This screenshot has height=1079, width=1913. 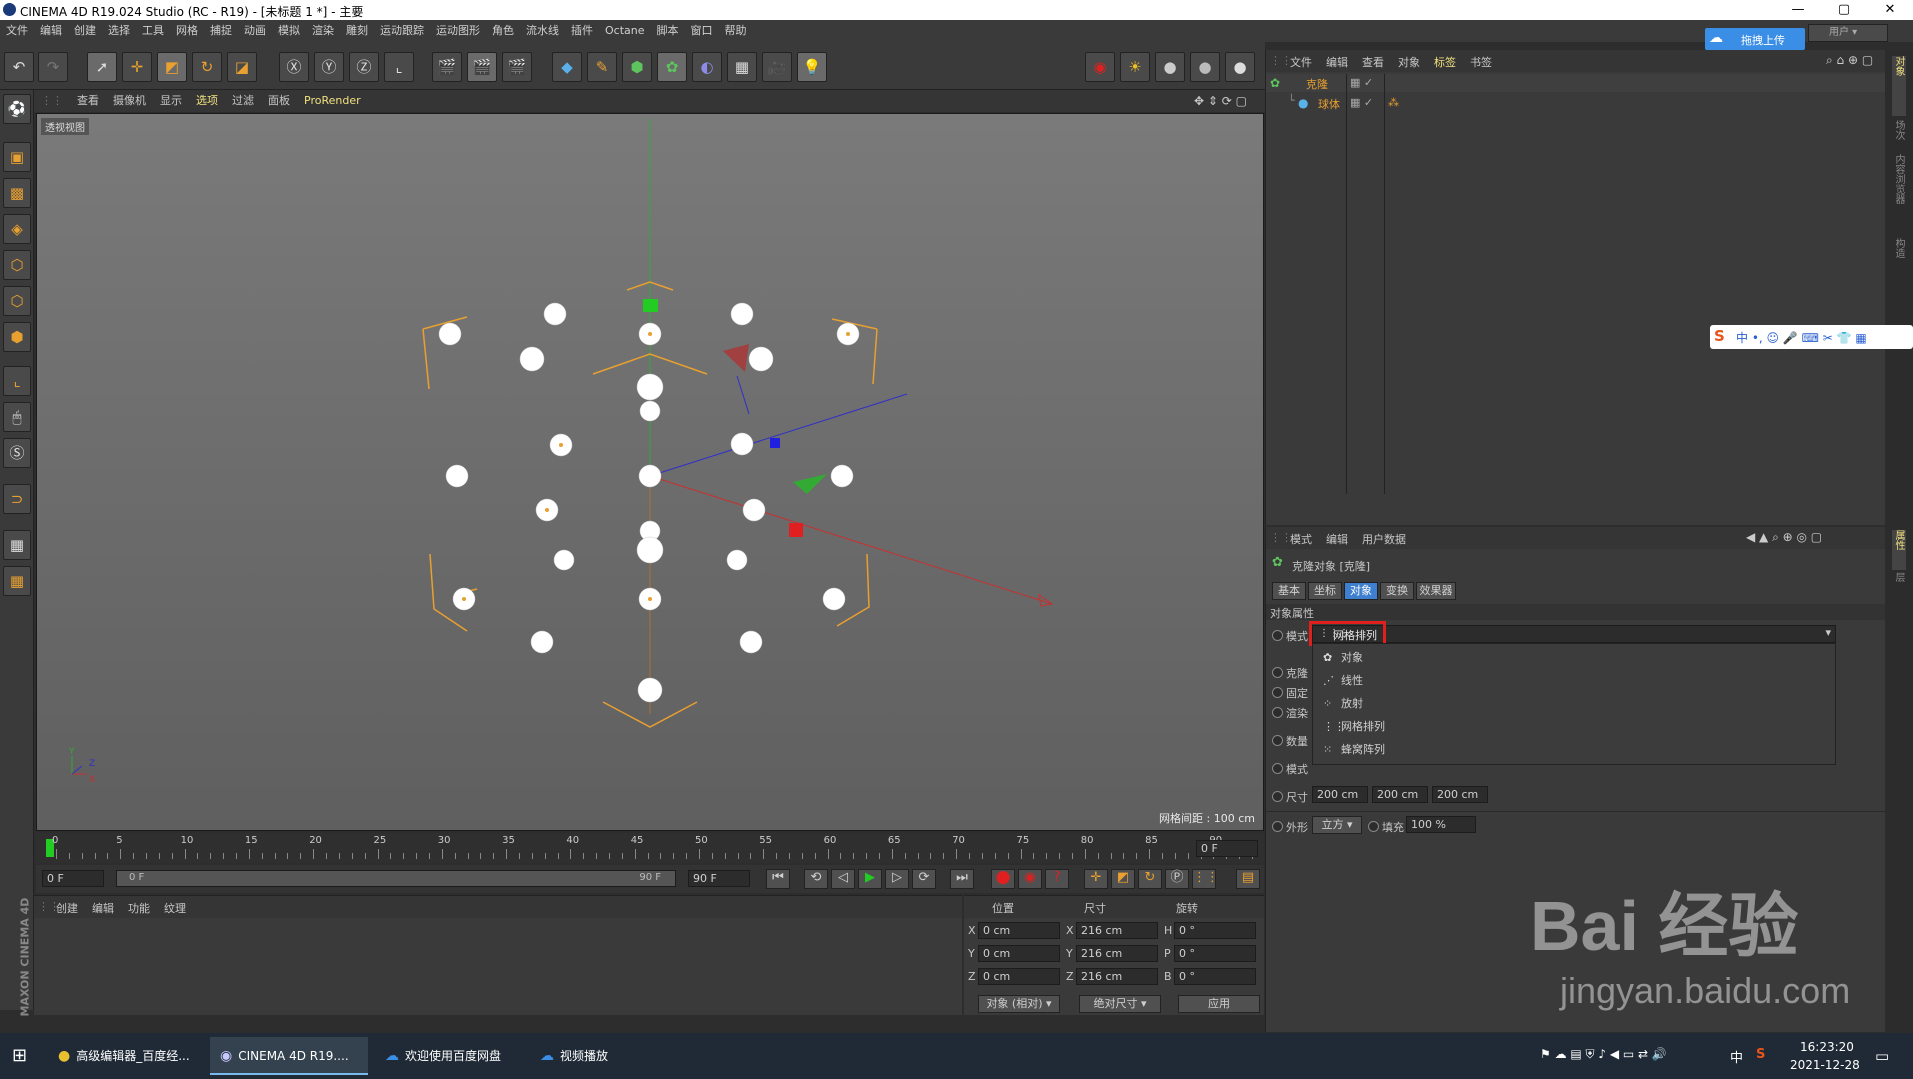 What do you see at coordinates (1436, 591) in the screenshot?
I see `attribute-tab: 效果器` at bounding box center [1436, 591].